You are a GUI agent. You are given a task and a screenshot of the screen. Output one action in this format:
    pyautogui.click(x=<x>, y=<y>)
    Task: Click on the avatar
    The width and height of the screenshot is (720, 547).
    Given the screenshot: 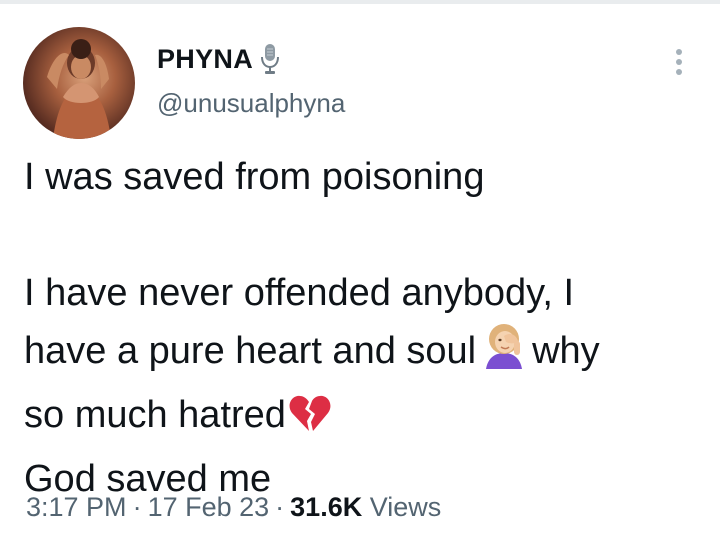 What is the action you would take?
    pyautogui.click(x=79, y=83)
    